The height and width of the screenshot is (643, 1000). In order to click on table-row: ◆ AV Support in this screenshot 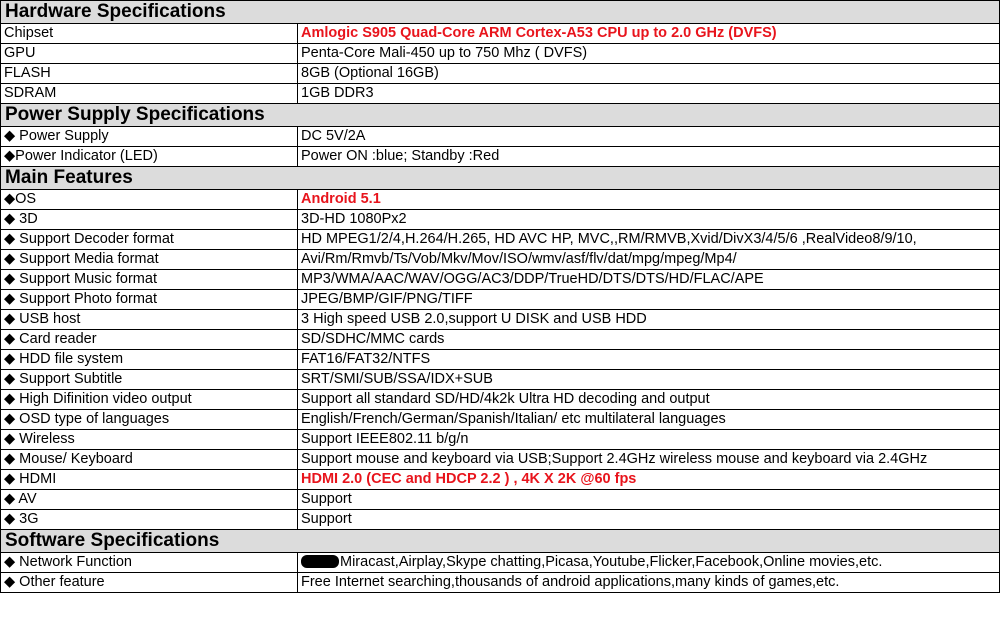, I will do `click(500, 499)`.